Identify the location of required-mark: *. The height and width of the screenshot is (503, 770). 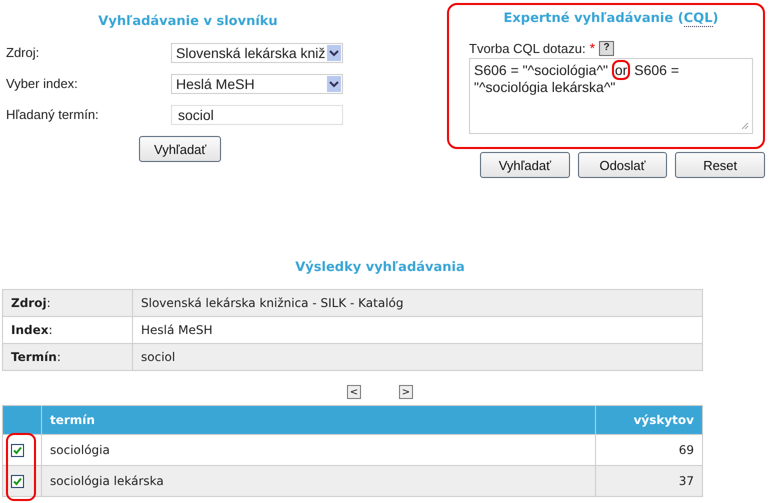
(593, 48).